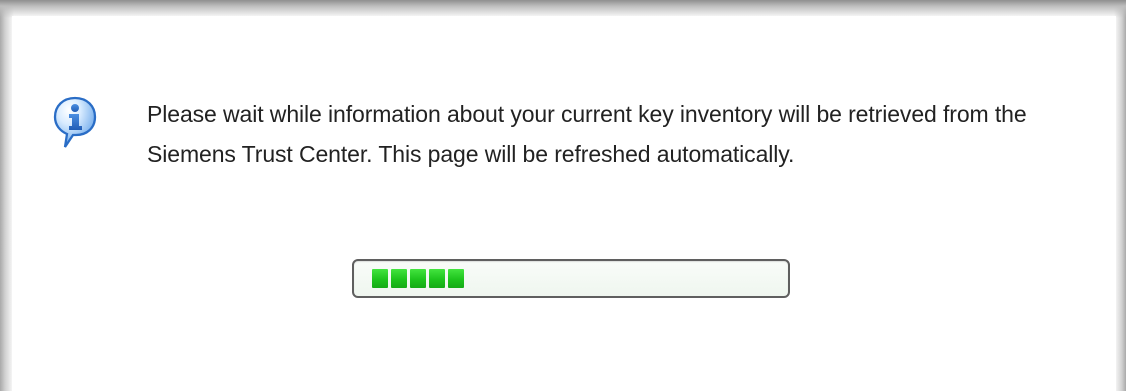  I want to click on info-icon, so click(75, 122).